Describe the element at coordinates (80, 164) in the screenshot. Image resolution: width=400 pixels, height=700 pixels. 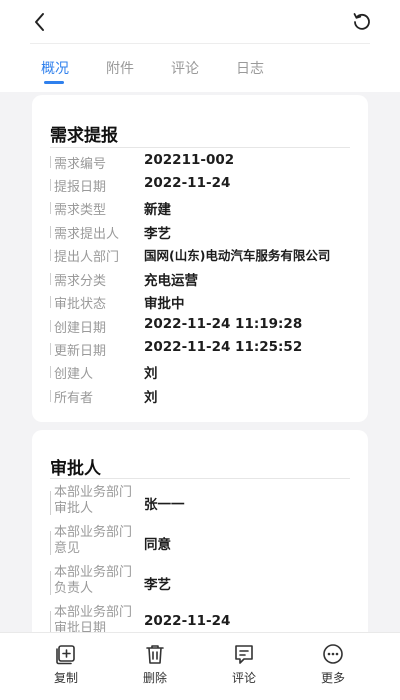
I see `field-label: 需求编号` at that location.